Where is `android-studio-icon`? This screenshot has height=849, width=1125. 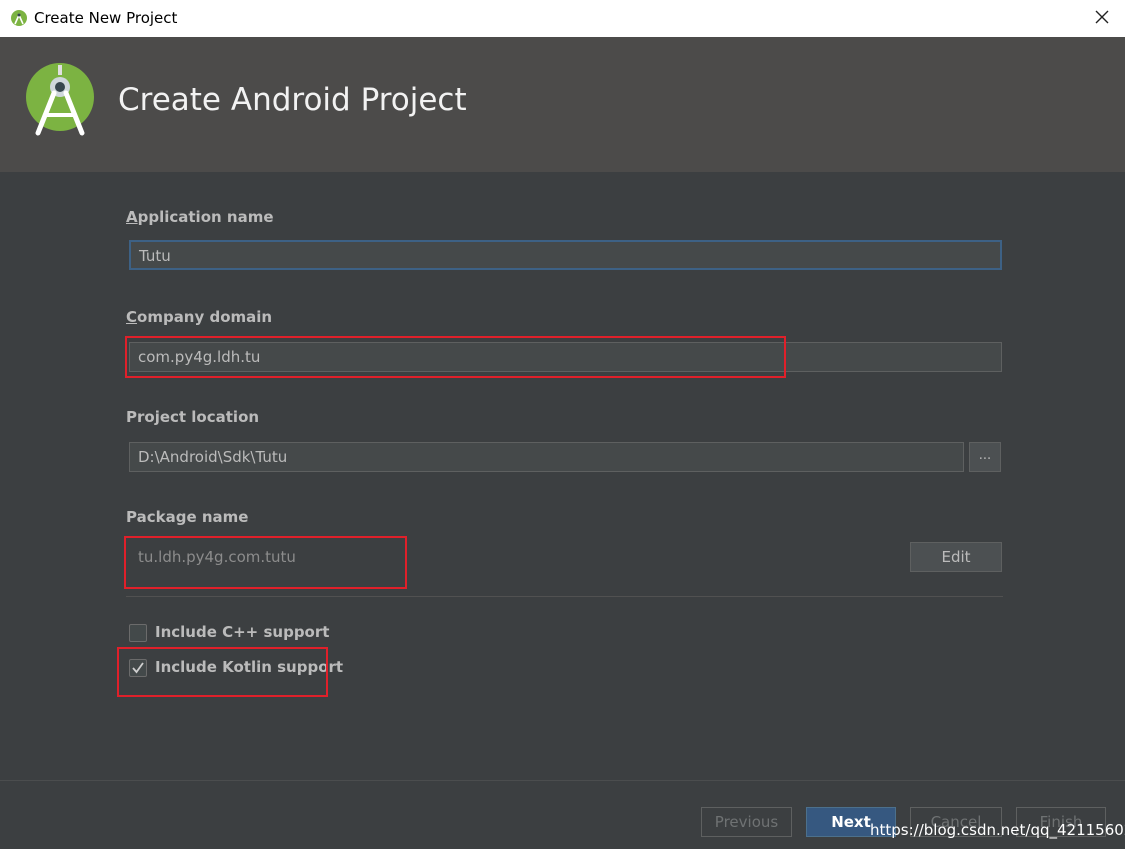
android-studio-icon is located at coordinates (19, 18).